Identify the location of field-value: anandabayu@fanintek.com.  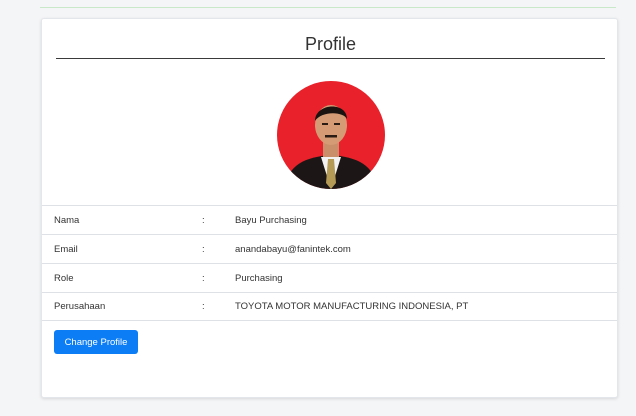
(293, 249).